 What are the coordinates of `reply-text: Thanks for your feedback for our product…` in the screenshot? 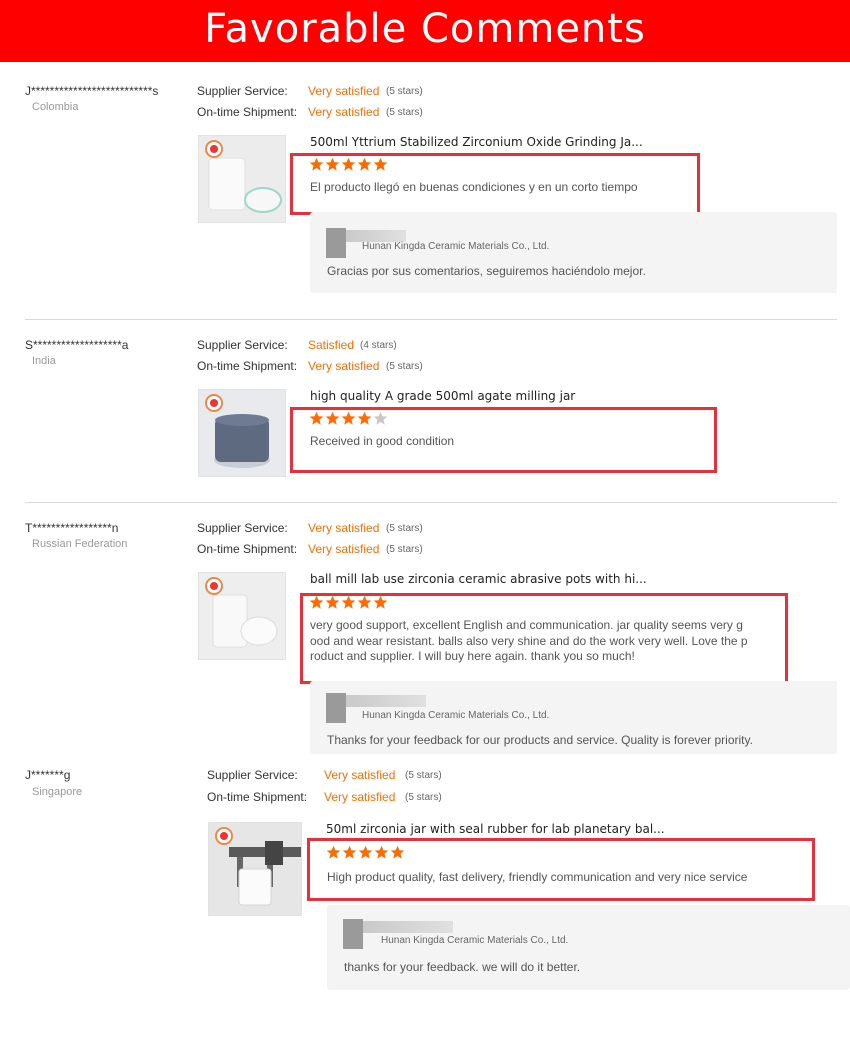 It's located at (540, 740).